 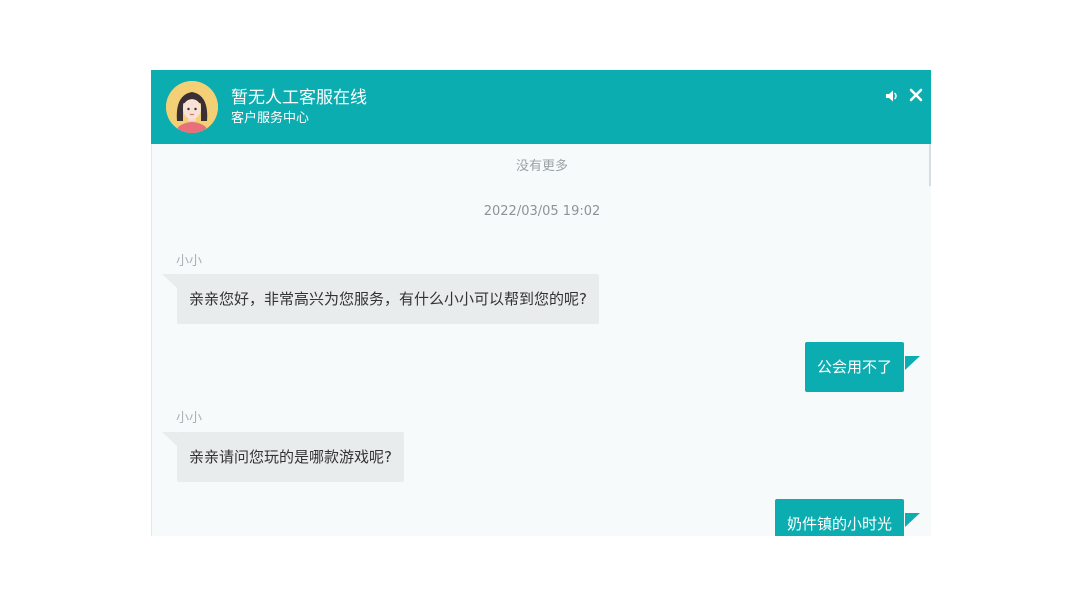 I want to click on header-subtitle: 客户服务中心, so click(x=270, y=118).